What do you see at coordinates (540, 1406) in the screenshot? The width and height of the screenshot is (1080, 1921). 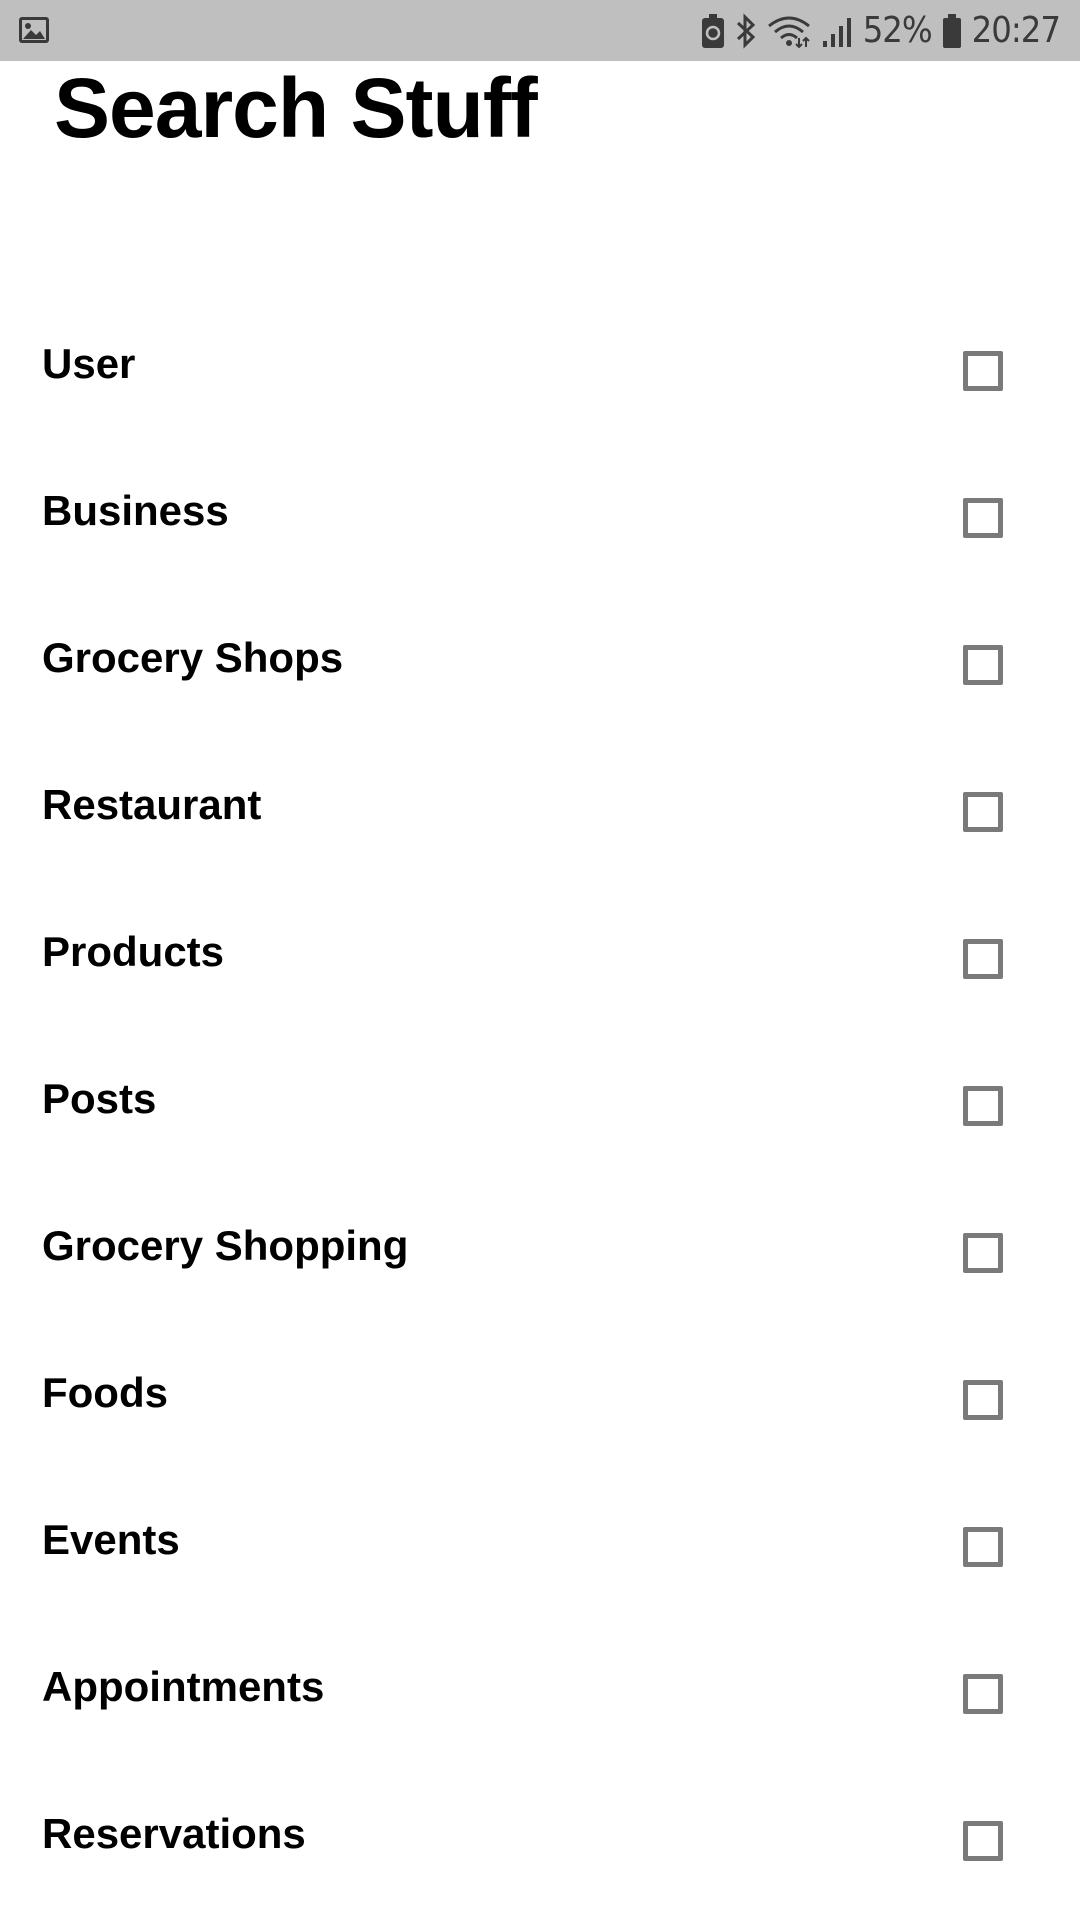 I see `option-row-foods: Foods` at bounding box center [540, 1406].